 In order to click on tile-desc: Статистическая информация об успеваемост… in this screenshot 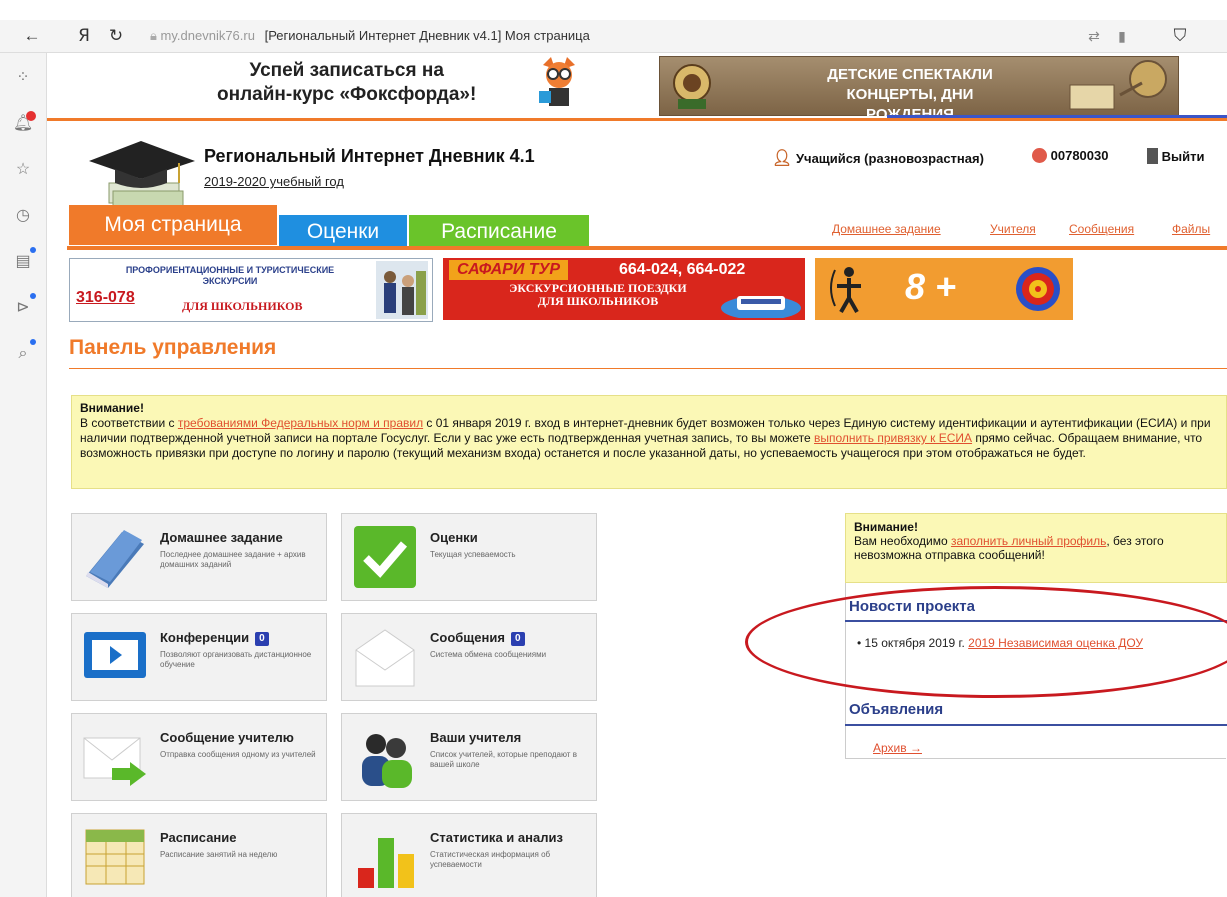, I will do `click(490, 859)`.